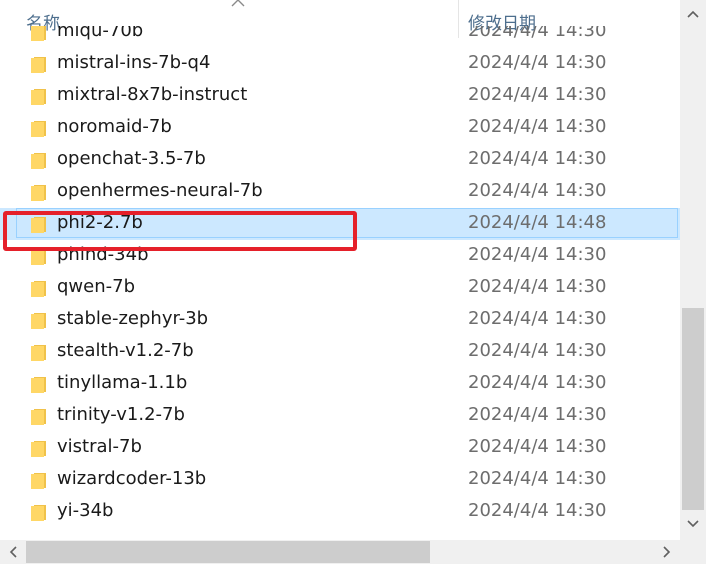  I want to click on file-name: wizardcoder-13b, so click(132, 478).